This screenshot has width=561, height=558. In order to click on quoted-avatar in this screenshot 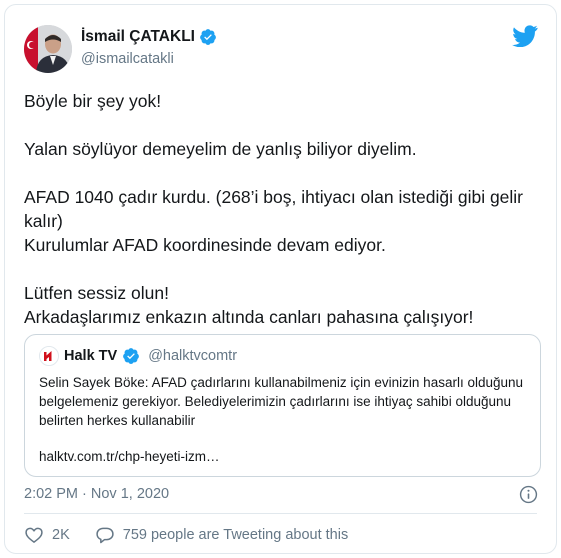, I will do `click(49, 356)`.